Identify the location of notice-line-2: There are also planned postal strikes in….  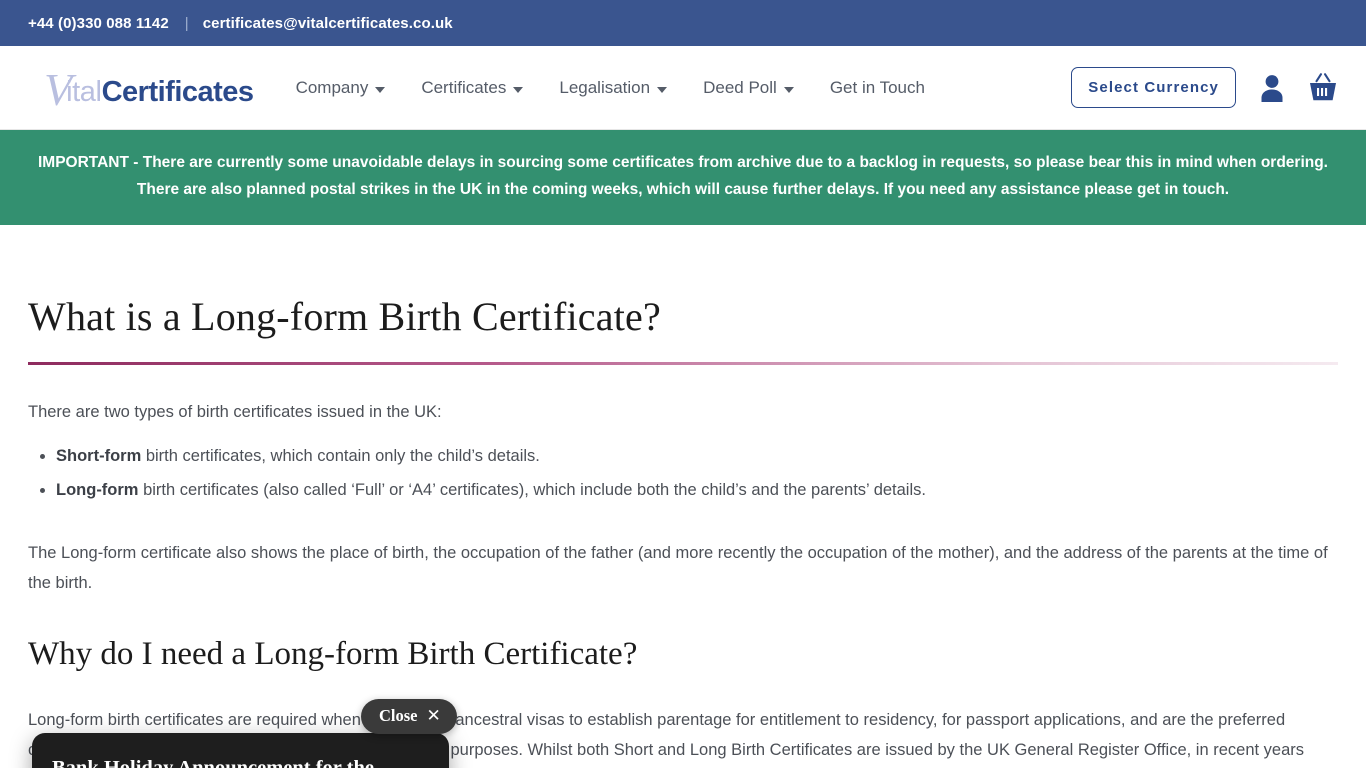
(683, 189).